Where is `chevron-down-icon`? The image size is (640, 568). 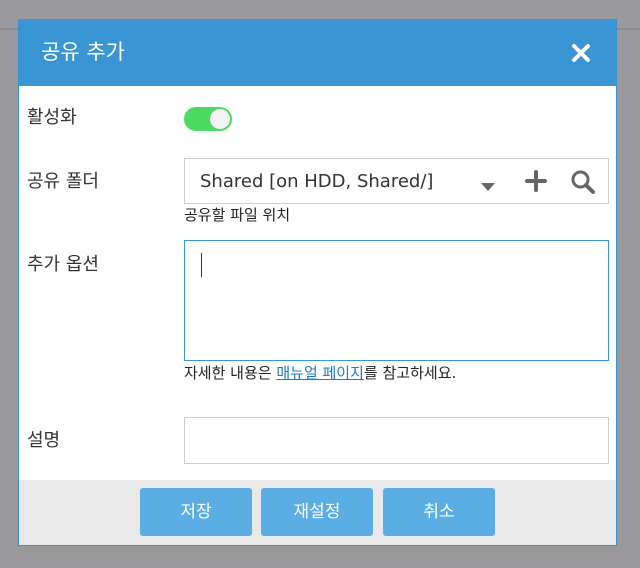 chevron-down-icon is located at coordinates (488, 184).